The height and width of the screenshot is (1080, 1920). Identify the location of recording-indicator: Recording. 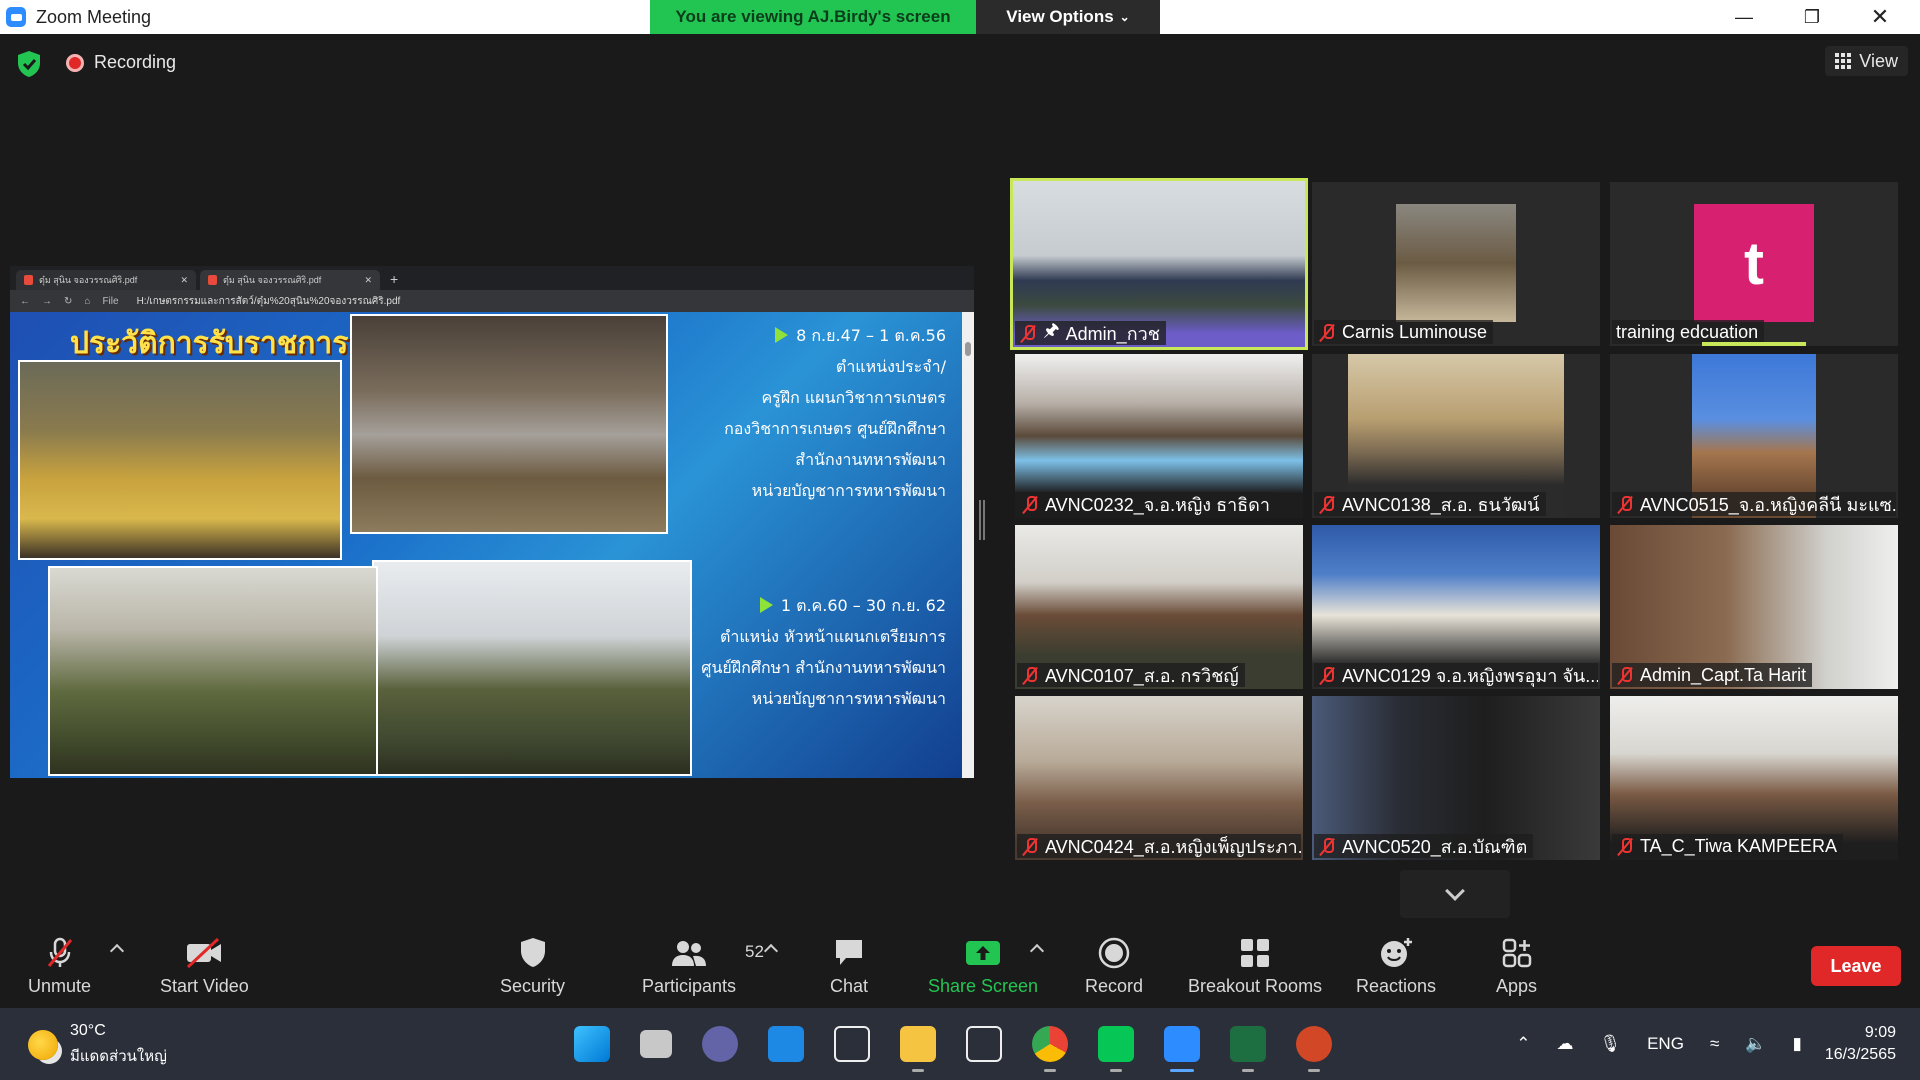
(121, 62).